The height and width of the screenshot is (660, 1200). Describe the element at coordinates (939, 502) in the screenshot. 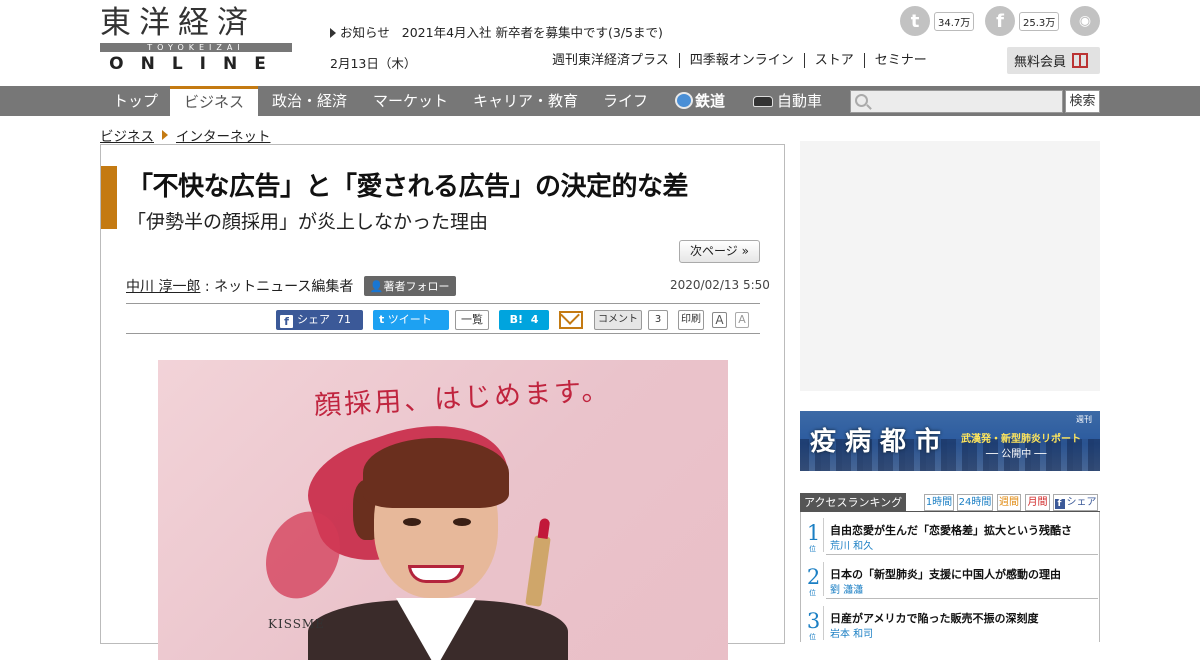

I see `ranking-tab-1hour: 1時間` at that location.